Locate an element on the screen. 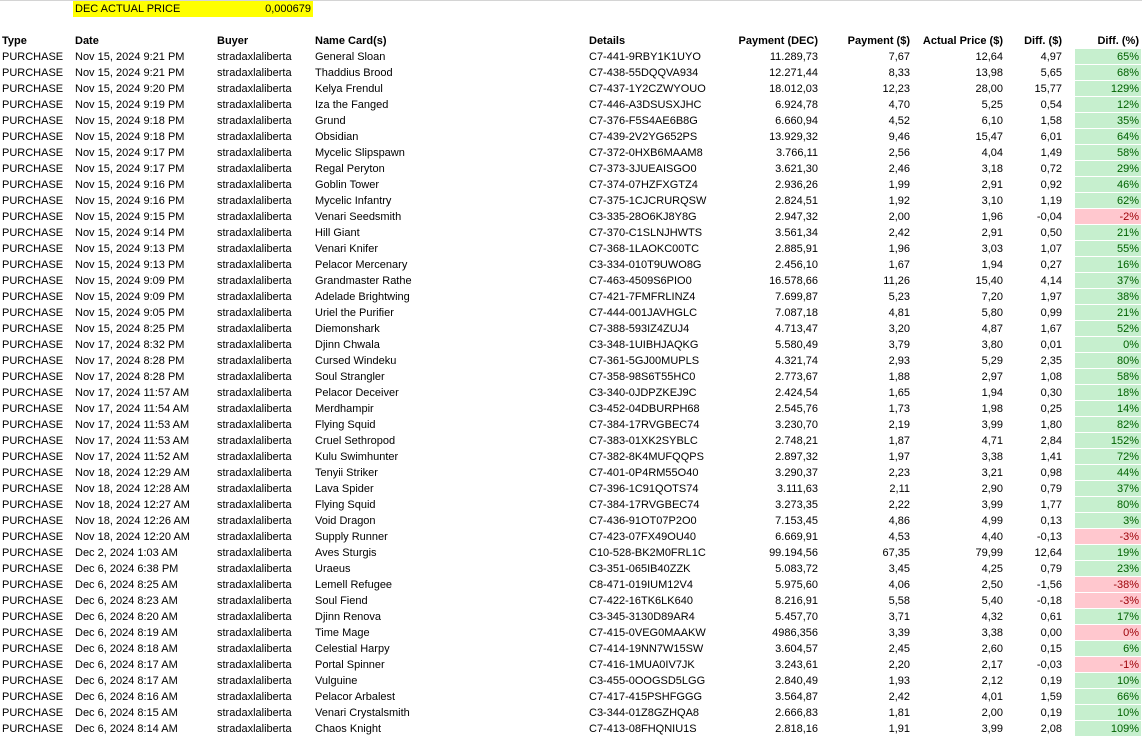 The width and height of the screenshot is (1142, 737). cell-payment-dec: 3.564,87 is located at coordinates (769, 697).